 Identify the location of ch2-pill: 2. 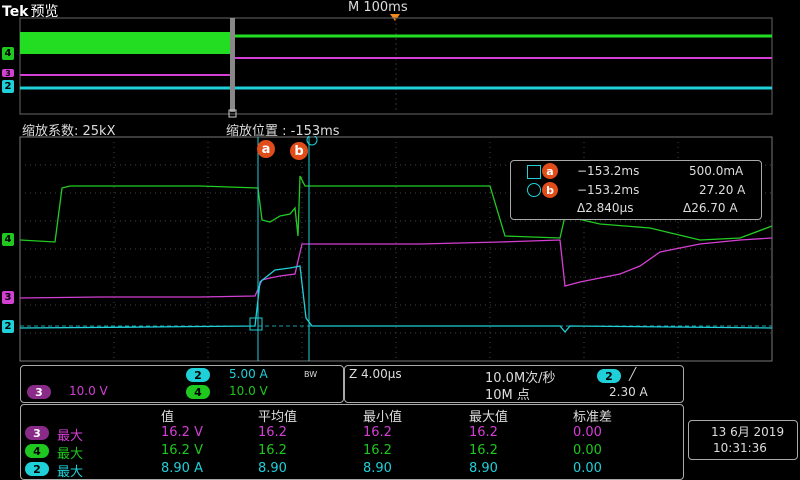
(198, 375).